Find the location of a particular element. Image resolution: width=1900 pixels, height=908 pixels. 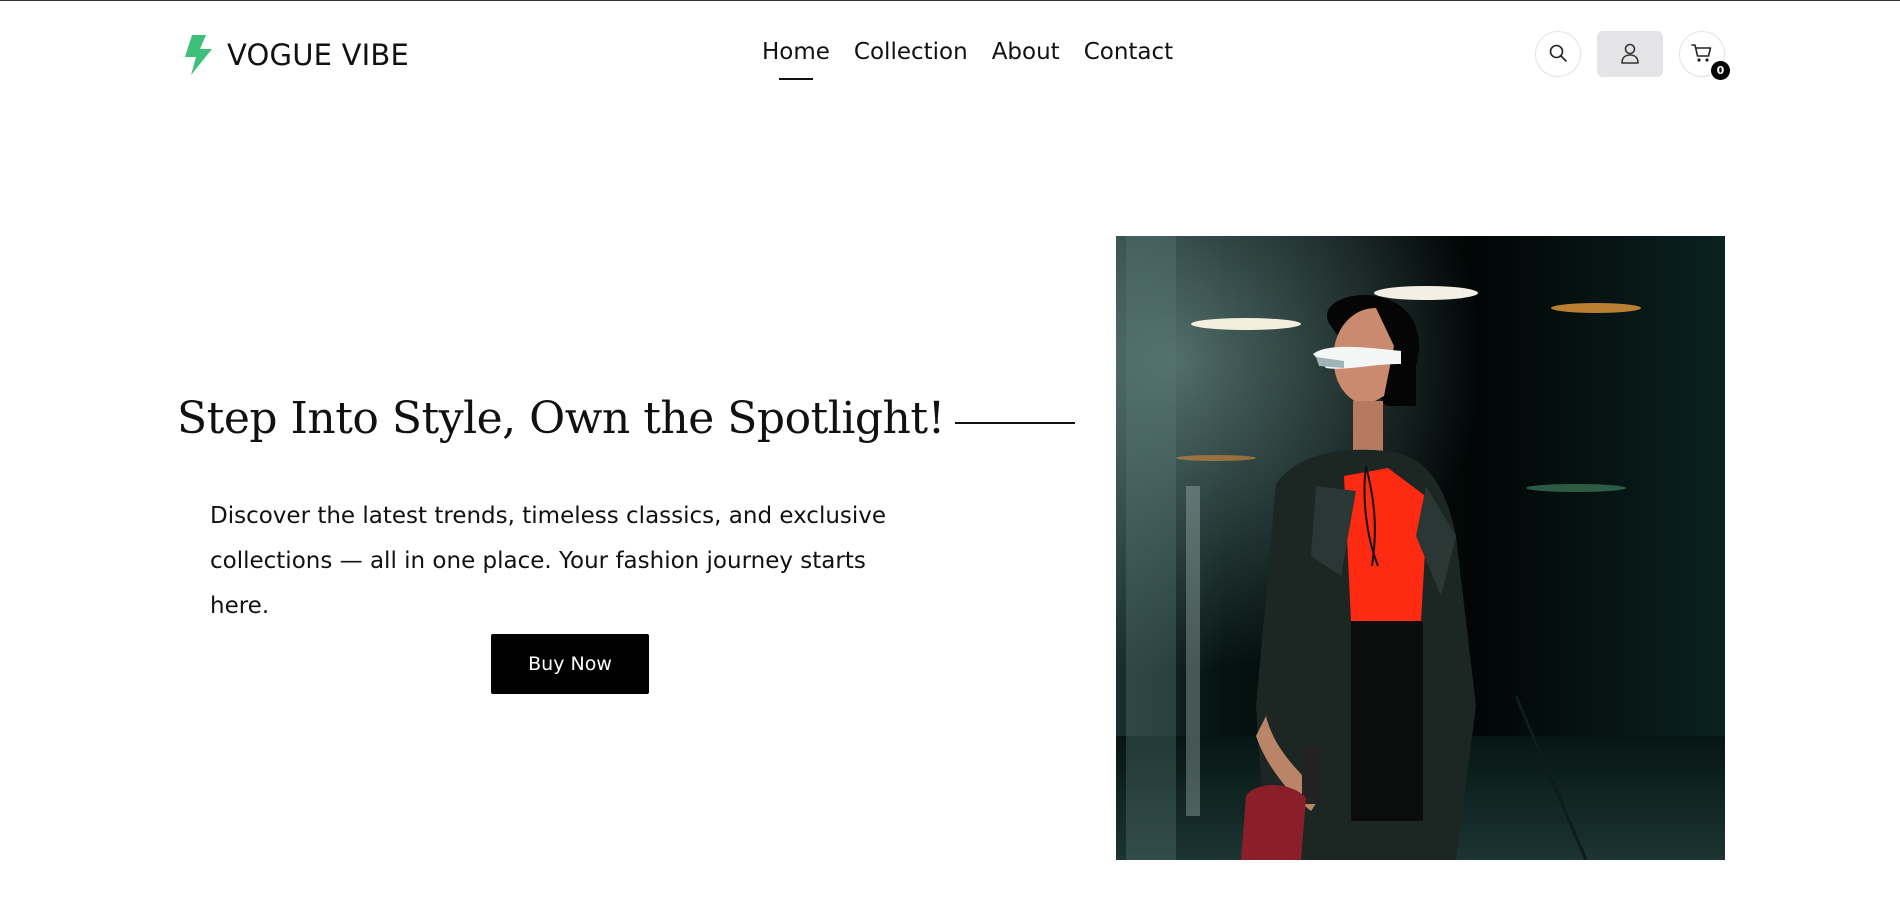

hero-title: Step Into Style, Own the Spotlight! is located at coordinates (561, 418).